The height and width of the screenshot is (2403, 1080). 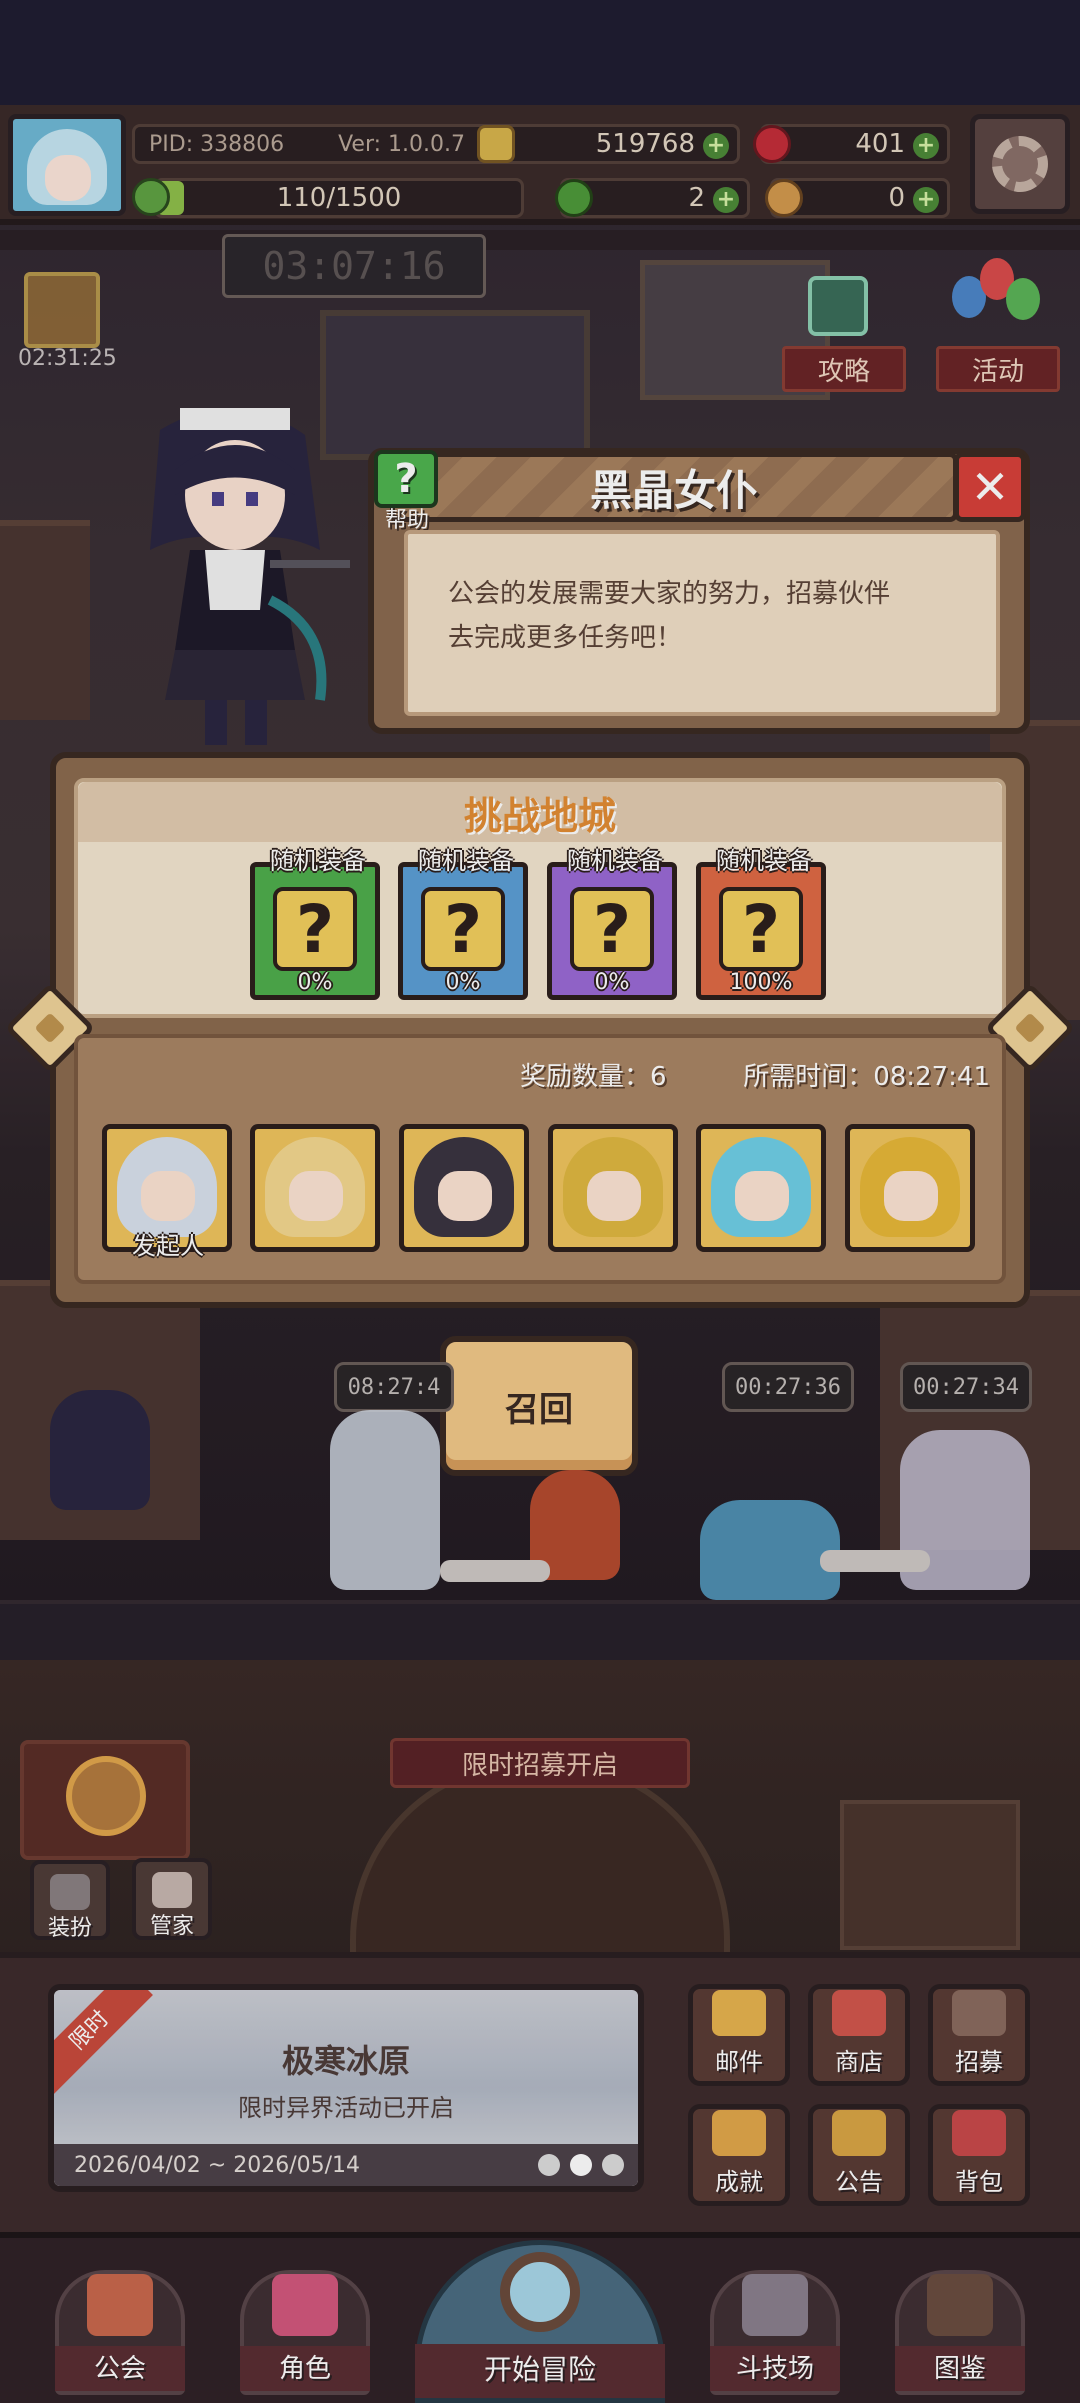 I want to click on gem-counter: 401 +, so click(x=851, y=144).